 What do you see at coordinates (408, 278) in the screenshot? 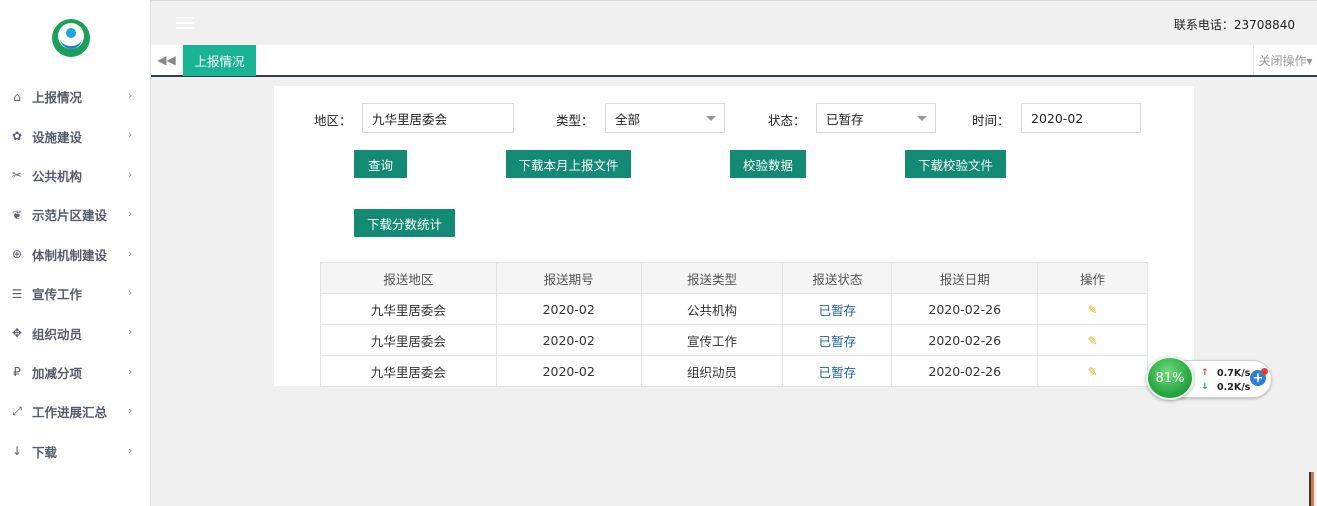
I see `column-header: 报送地区` at bounding box center [408, 278].